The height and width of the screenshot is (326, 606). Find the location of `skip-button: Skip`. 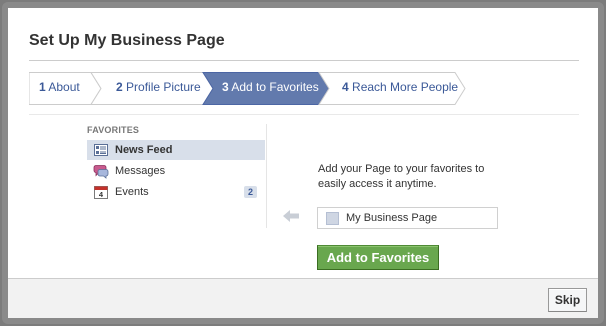

skip-button: Skip is located at coordinates (567, 300).